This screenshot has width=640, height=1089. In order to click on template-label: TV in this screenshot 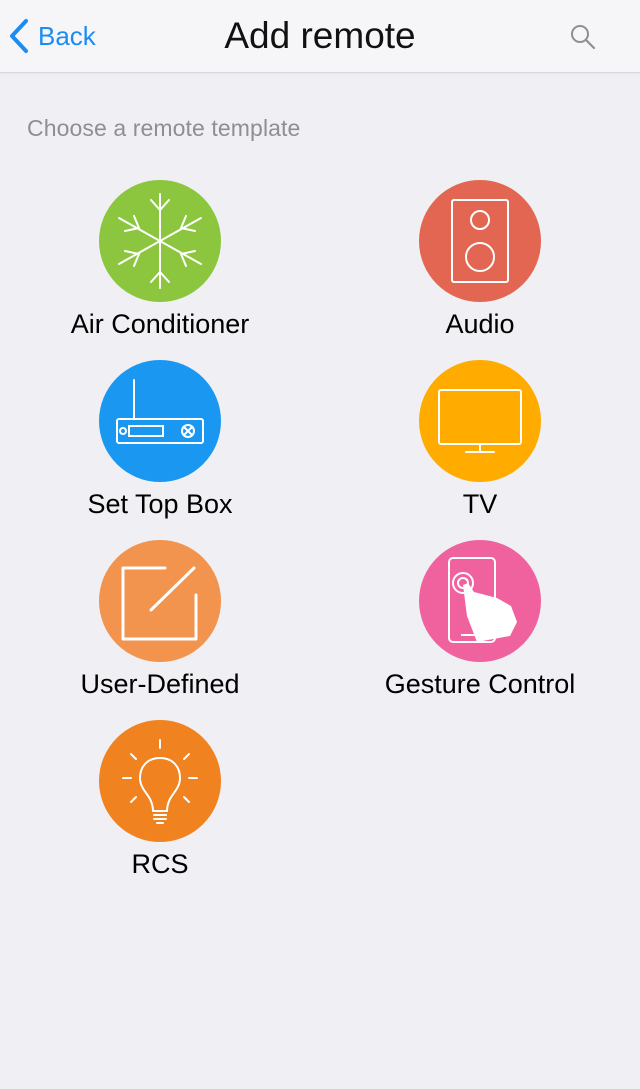, I will do `click(480, 504)`.